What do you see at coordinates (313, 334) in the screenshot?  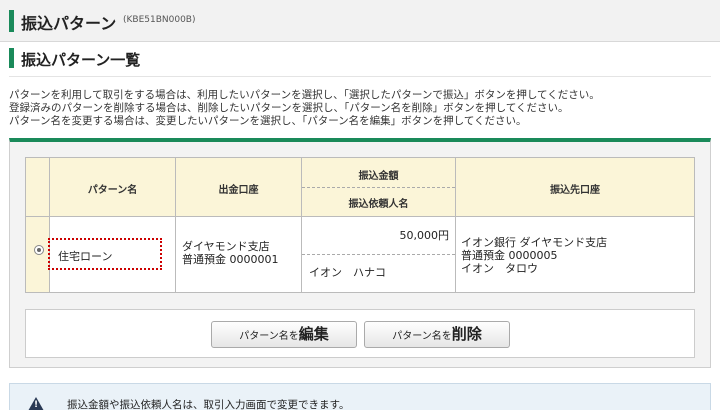 I see `edit-button-label: 編集` at bounding box center [313, 334].